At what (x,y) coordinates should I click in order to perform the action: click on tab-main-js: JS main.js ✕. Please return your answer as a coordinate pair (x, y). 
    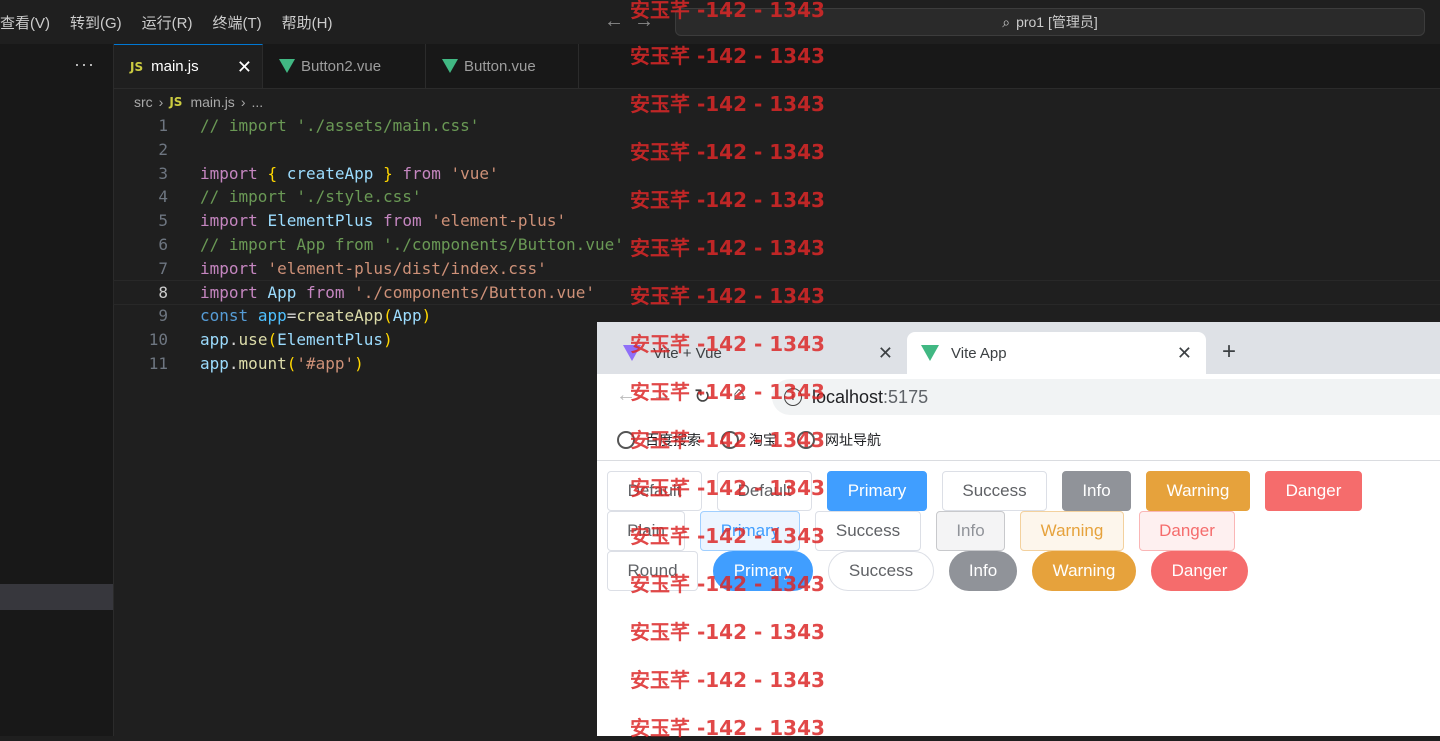
    Looking at the image, I should click on (188, 66).